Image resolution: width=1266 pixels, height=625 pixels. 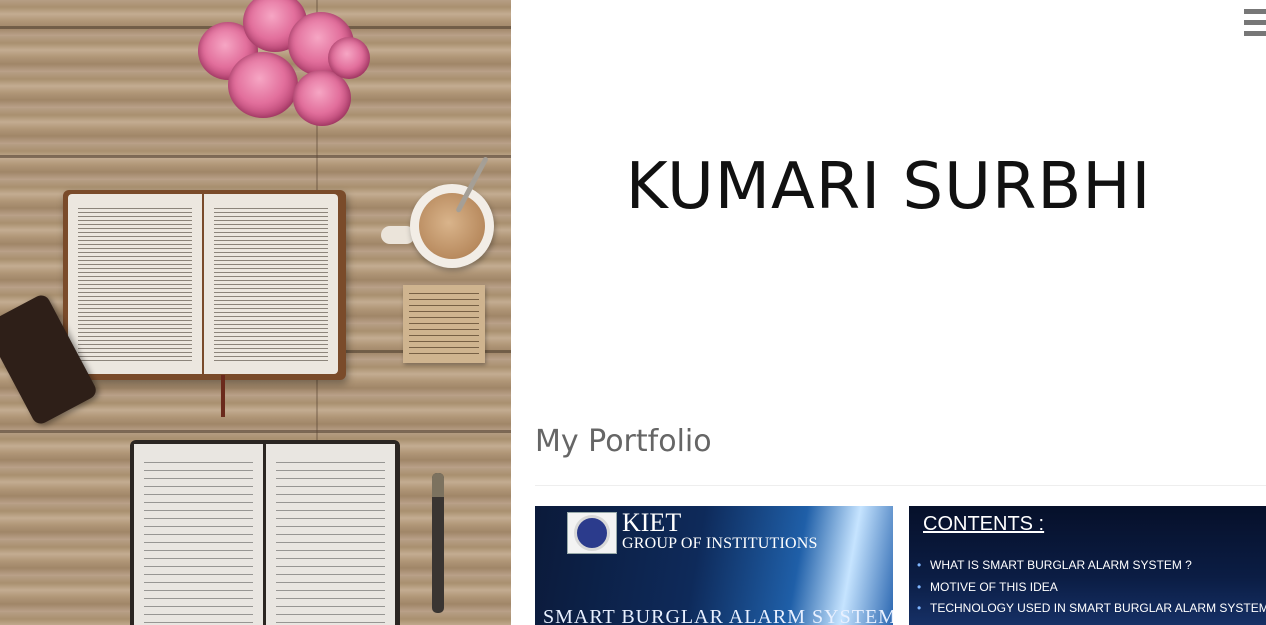 I want to click on flowers, so click(x=283, y=71).